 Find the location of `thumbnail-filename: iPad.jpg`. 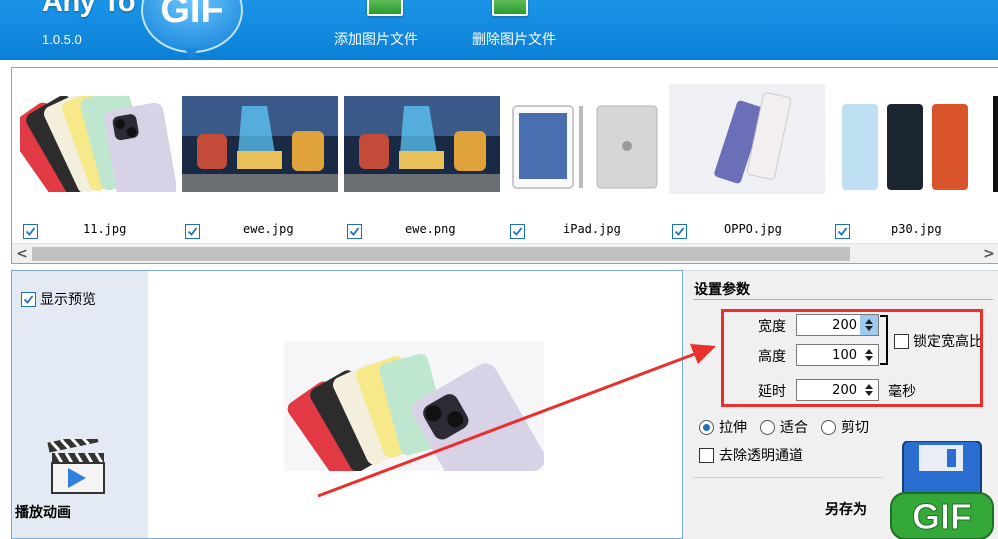

thumbnail-filename: iPad.jpg is located at coordinates (592, 229).